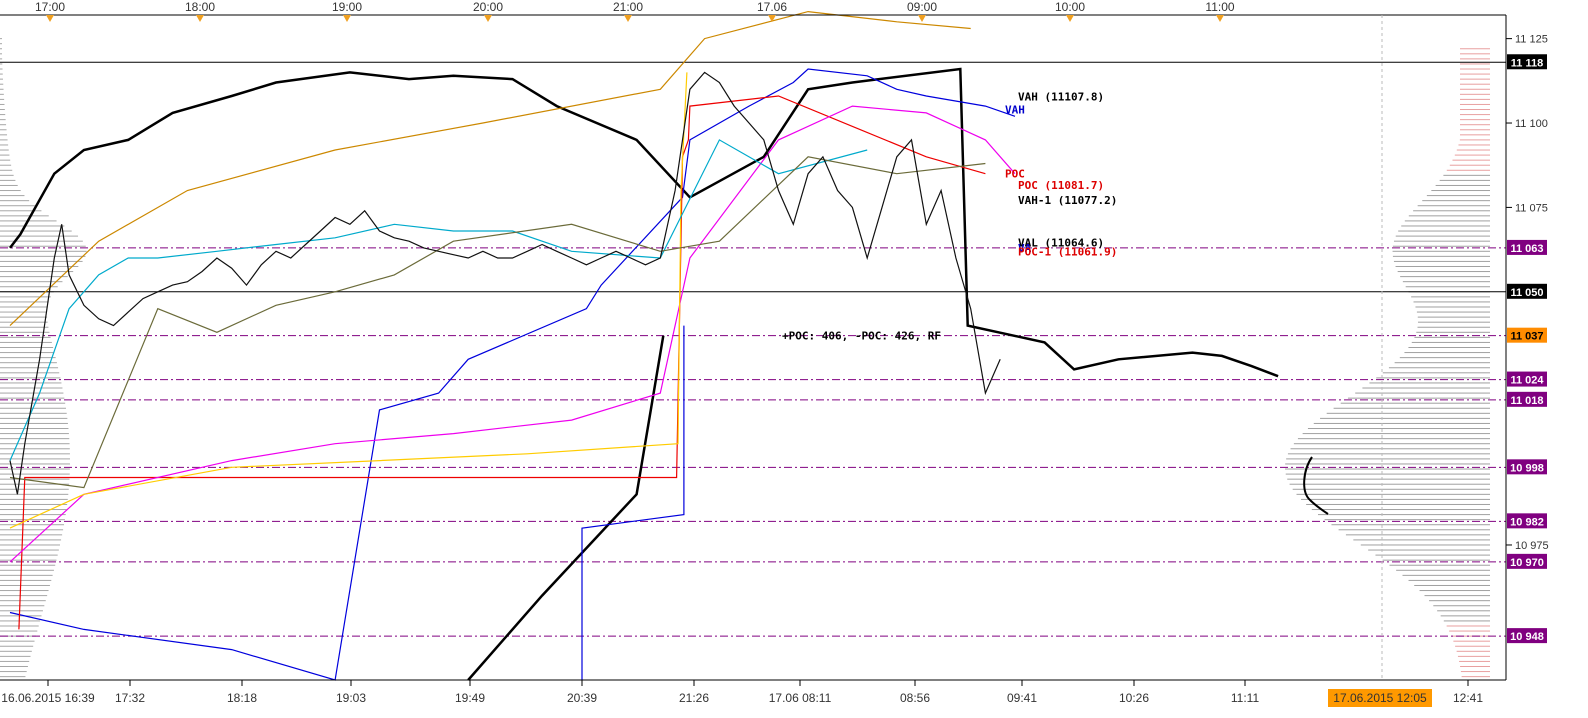 This screenshot has height=718, width=1588. Describe the element at coordinates (1531, 124) in the screenshot. I see `y-tick-label: 11 100` at that location.